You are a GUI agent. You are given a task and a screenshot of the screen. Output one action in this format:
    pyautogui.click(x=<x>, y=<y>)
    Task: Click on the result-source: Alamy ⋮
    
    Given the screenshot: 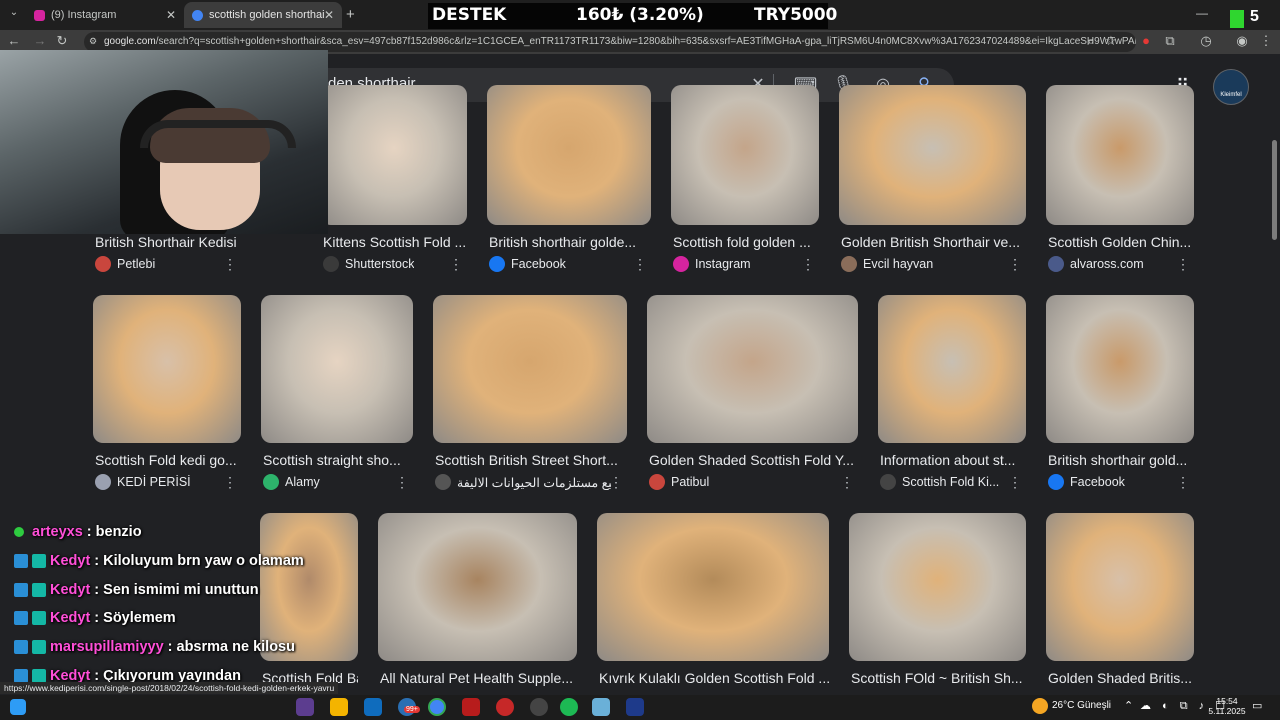 What is the action you would take?
    pyautogui.click(x=338, y=482)
    